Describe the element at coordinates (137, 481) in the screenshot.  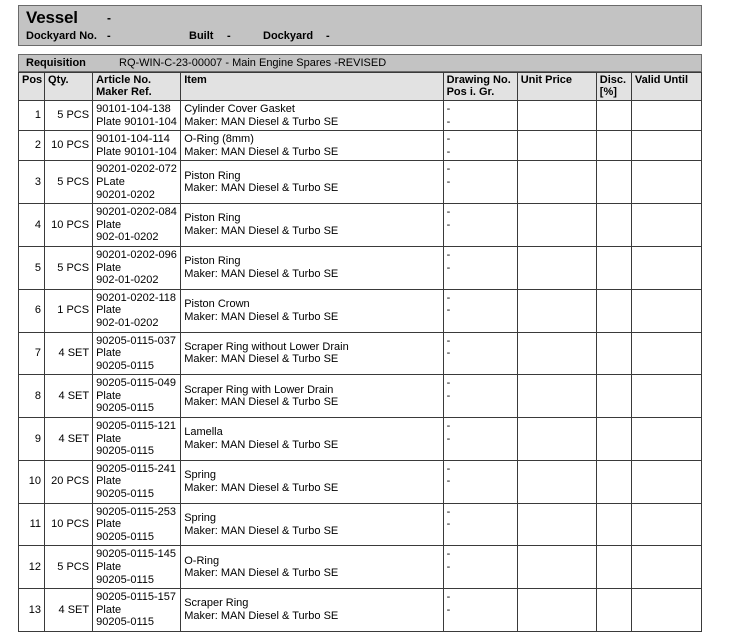
I see `cell-article-no: 90205-0115-241 Plate 90205-0115` at that location.